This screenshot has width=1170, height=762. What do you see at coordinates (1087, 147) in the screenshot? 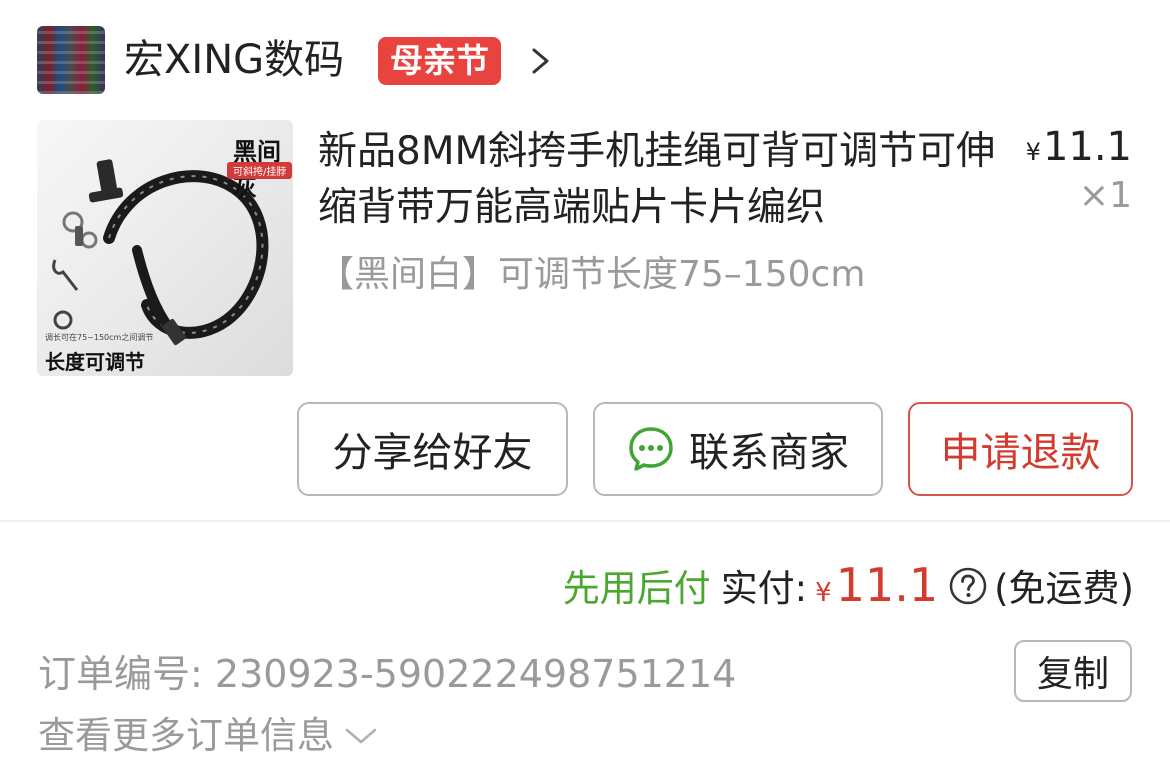
I see `price-value: 11.1` at bounding box center [1087, 147].